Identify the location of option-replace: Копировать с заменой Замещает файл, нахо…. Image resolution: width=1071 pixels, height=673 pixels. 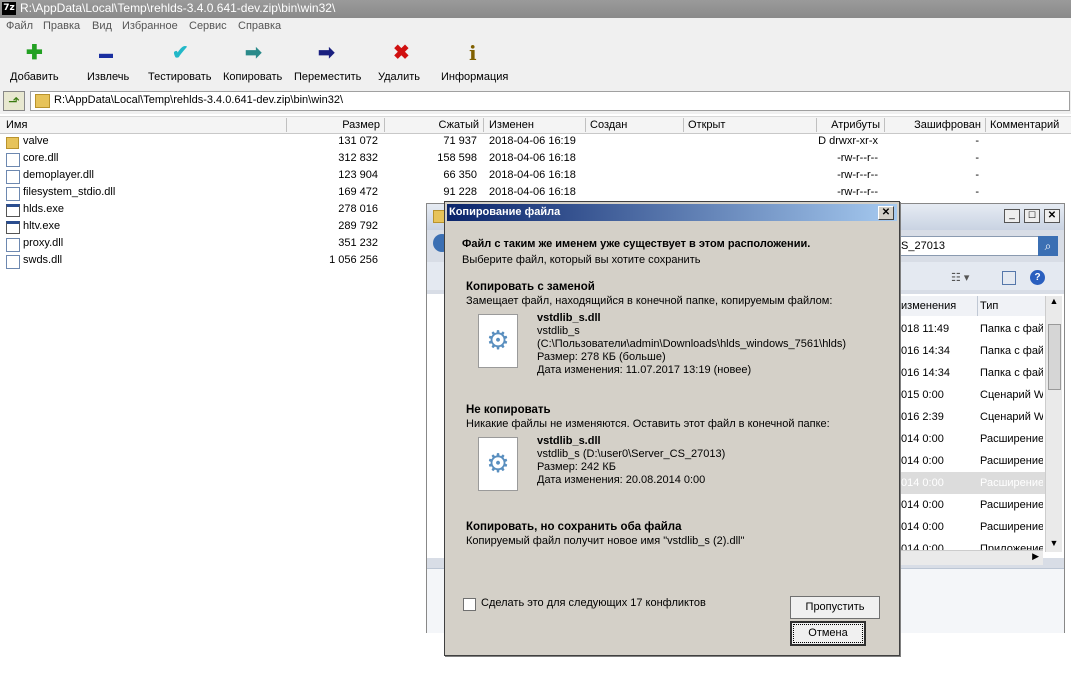
(669, 333).